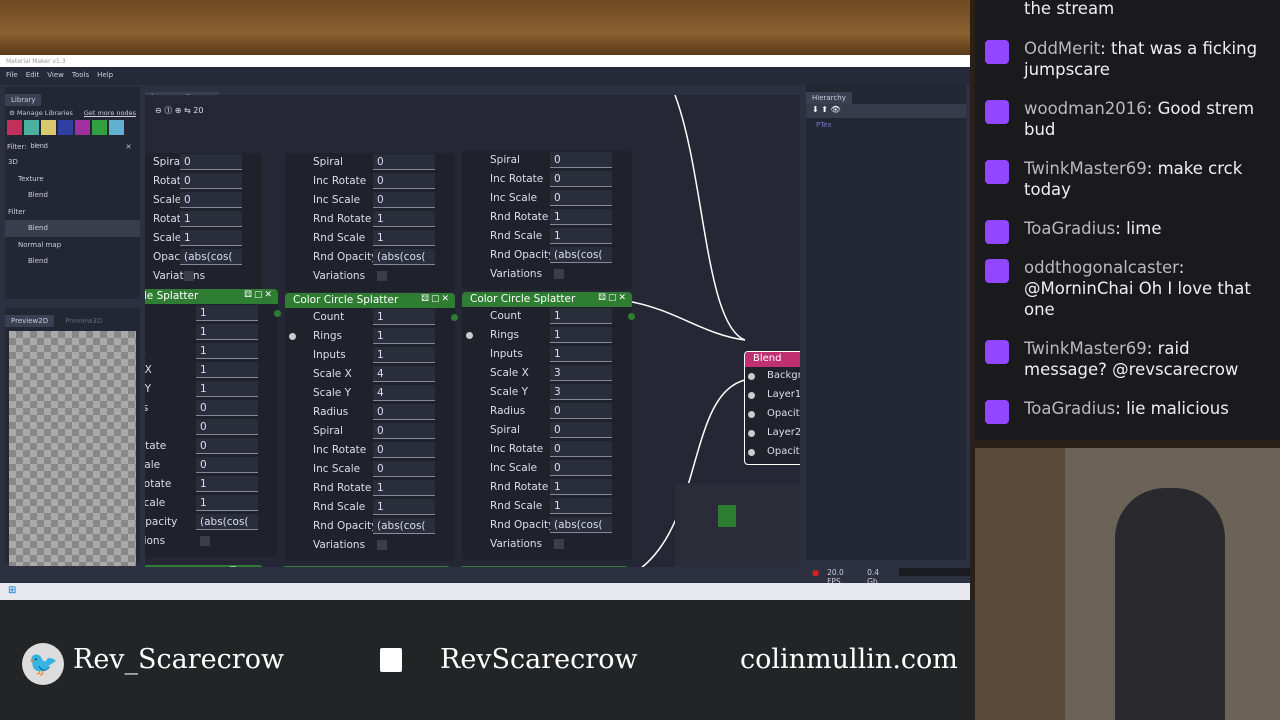 This screenshot has height=720, width=1280. What do you see at coordinates (83, 321) in the screenshot?
I see `tab-preview3d: Preview3D` at bounding box center [83, 321].